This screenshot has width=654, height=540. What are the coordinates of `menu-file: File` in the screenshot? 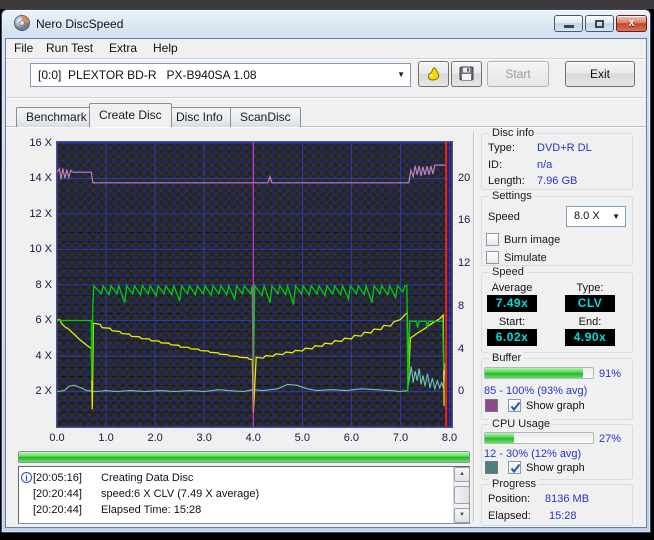 It's located at (23, 48).